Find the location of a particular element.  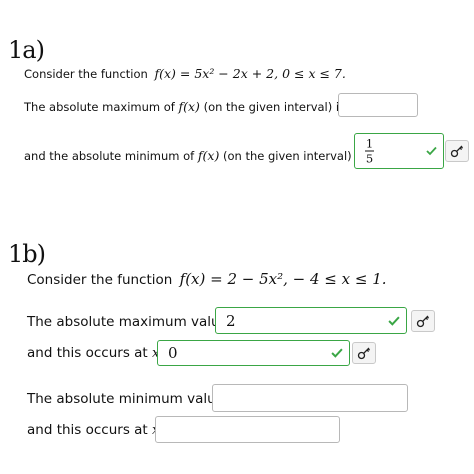

part-a-heading: 1a) is located at coordinates (26, 50).